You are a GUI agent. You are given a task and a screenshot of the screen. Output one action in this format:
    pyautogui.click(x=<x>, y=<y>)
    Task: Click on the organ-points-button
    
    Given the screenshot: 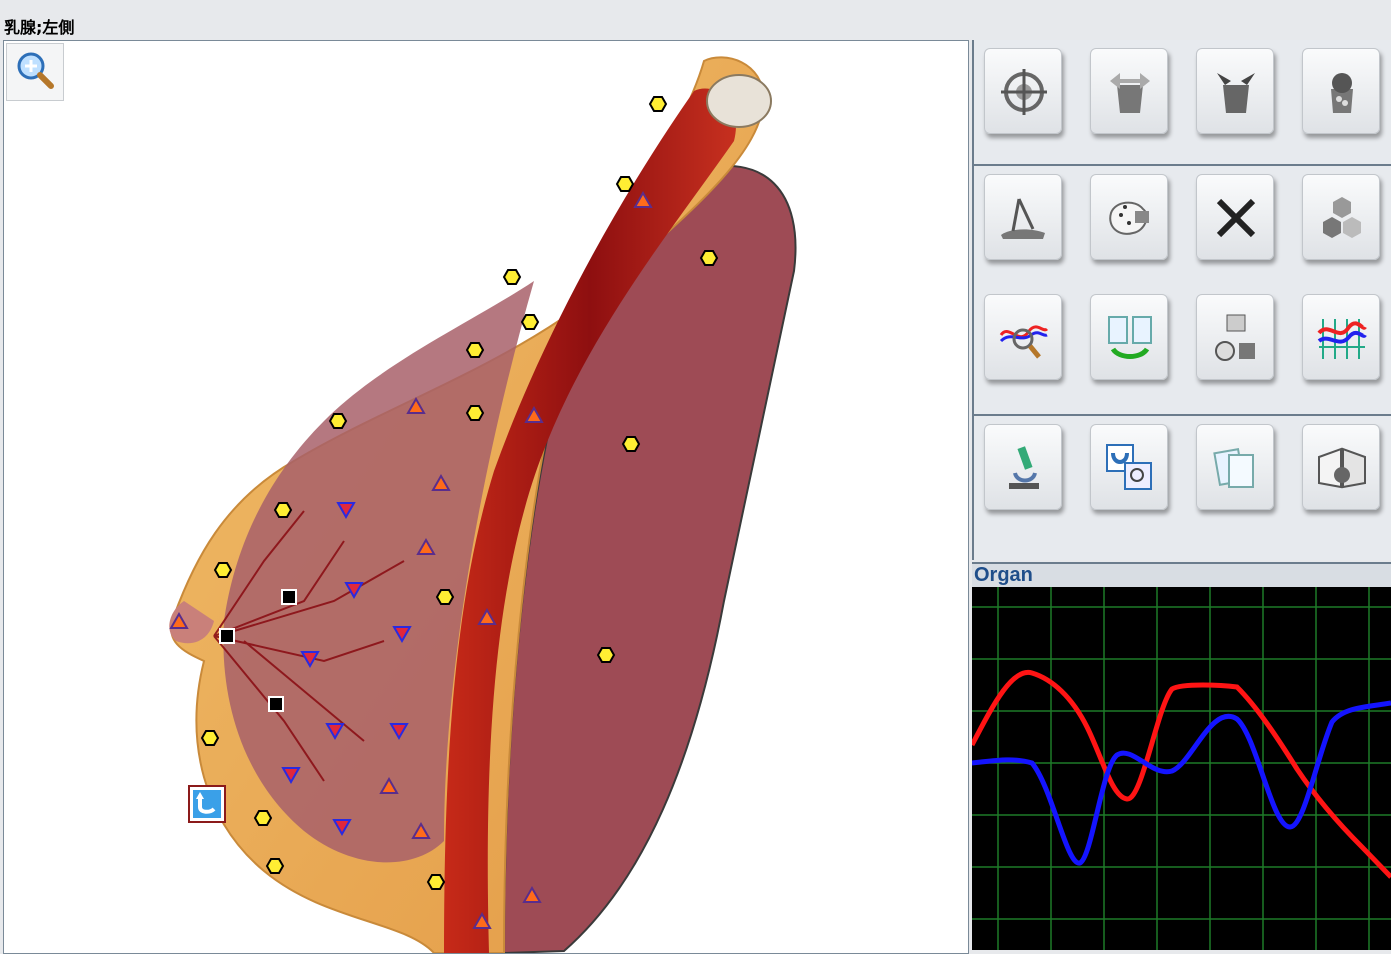 What is the action you would take?
    pyautogui.click(x=1129, y=217)
    